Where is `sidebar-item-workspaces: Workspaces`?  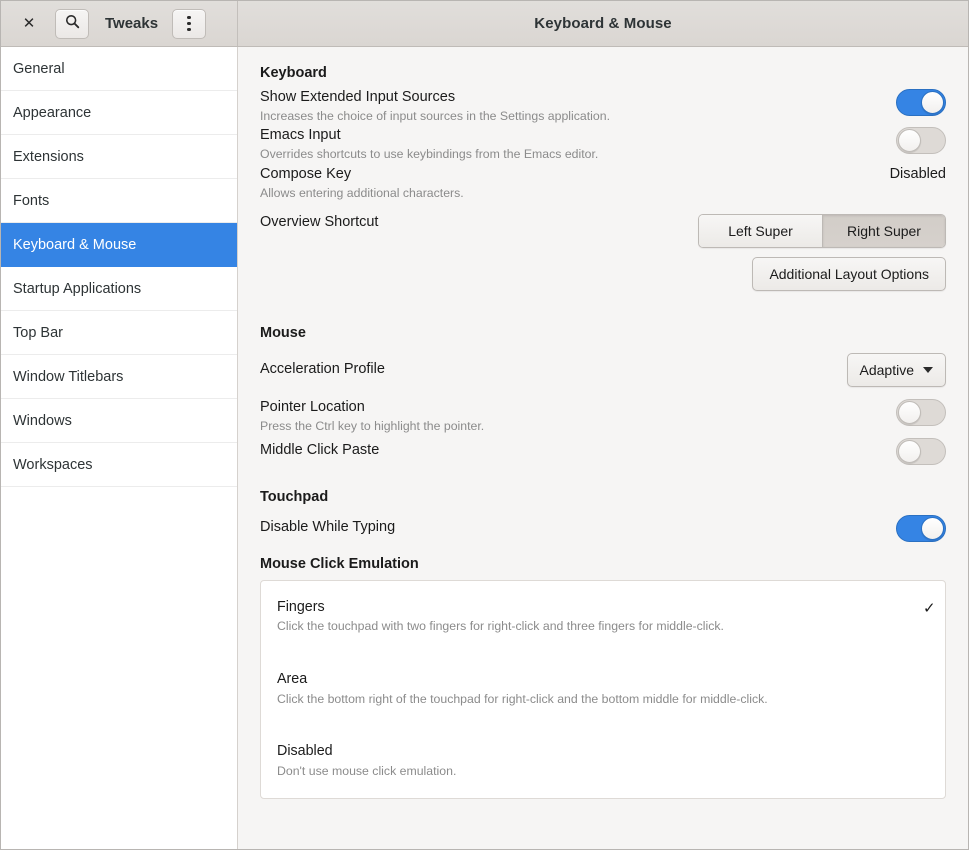 sidebar-item-workspaces: Workspaces is located at coordinates (119, 465).